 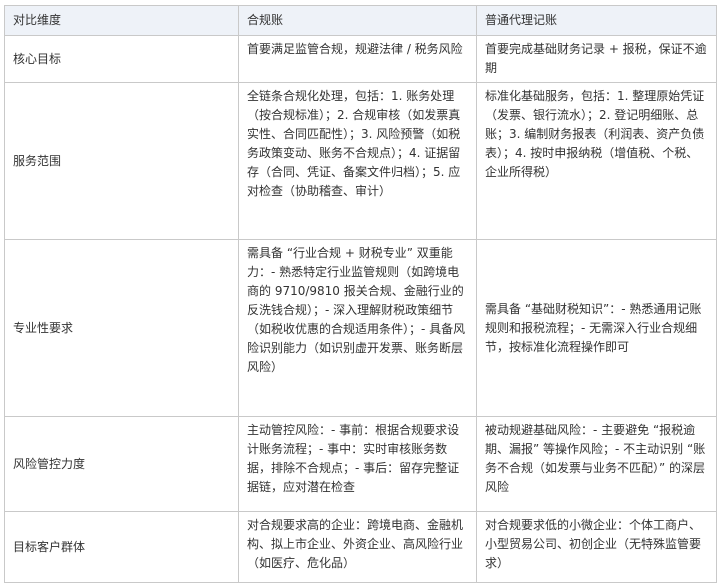 What do you see at coordinates (121, 161) in the screenshot?
I see `row-label: 服务范围` at bounding box center [121, 161].